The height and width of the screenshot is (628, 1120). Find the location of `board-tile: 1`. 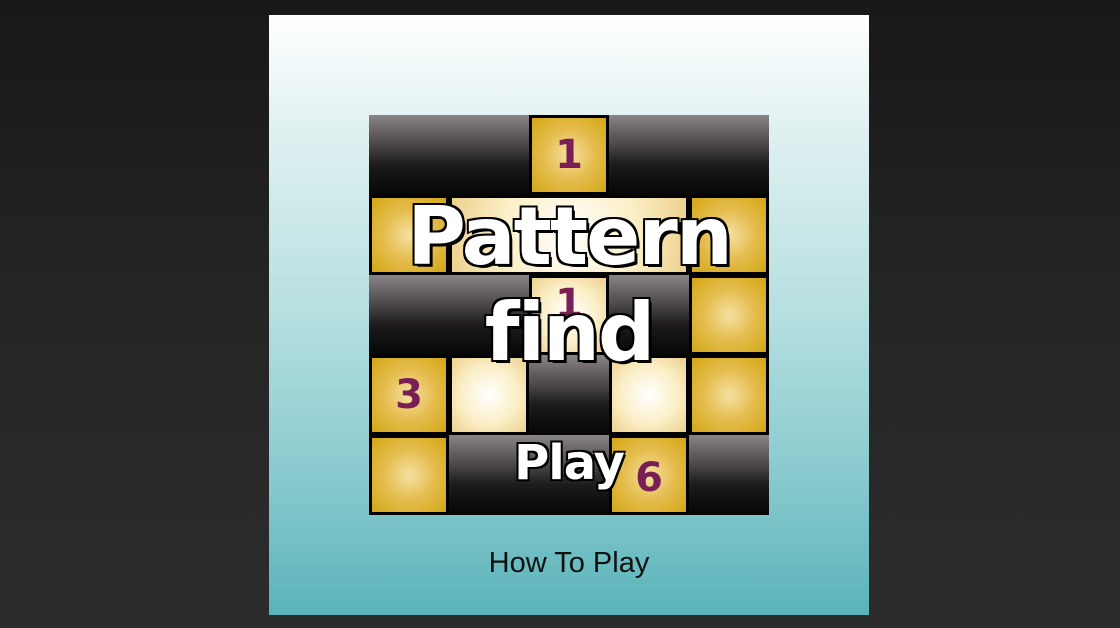

board-tile: 1 is located at coordinates (569, 155).